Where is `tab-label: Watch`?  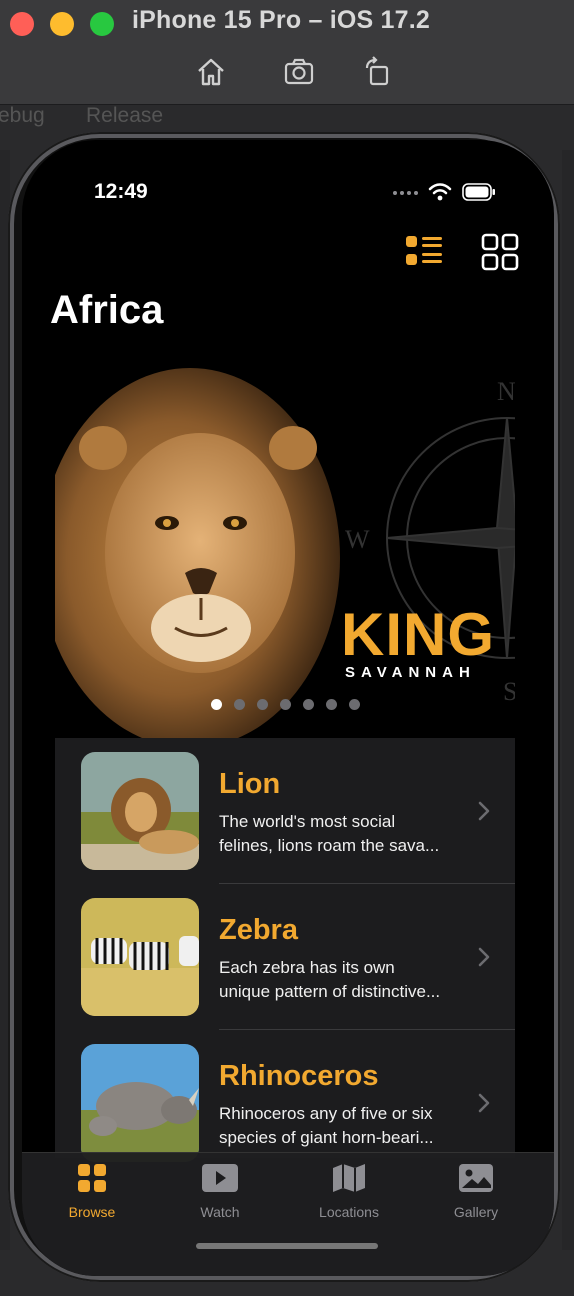
tab-label: Watch is located at coordinates (220, 1212).